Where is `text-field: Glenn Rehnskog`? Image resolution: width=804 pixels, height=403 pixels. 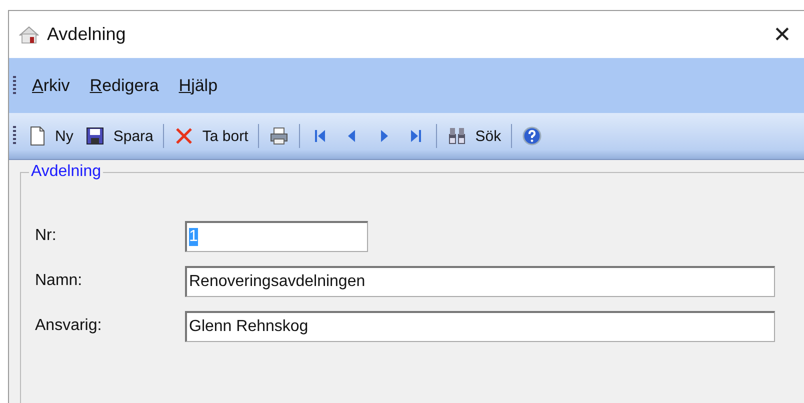
text-field: Glenn Rehnskog is located at coordinates (480, 326).